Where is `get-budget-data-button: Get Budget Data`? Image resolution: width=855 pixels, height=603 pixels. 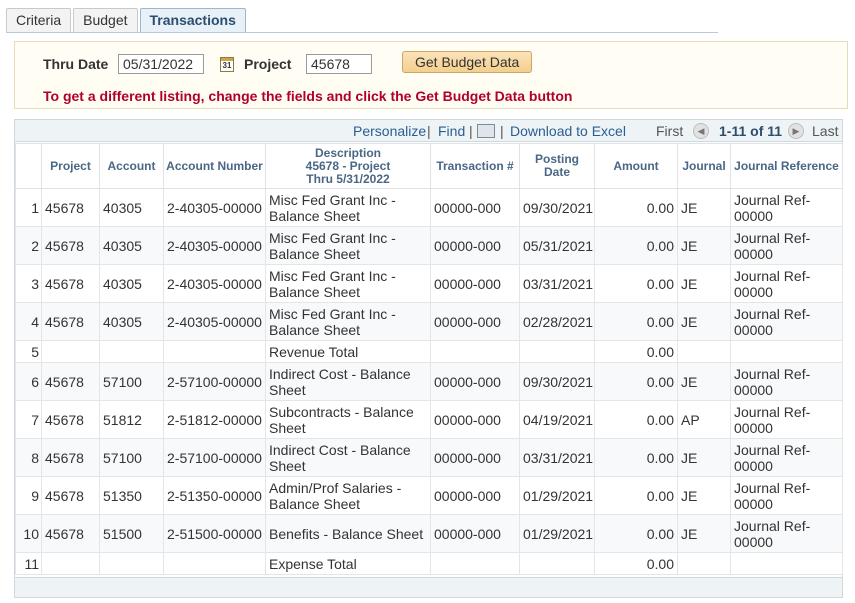 get-budget-data-button: Get Budget Data is located at coordinates (467, 62).